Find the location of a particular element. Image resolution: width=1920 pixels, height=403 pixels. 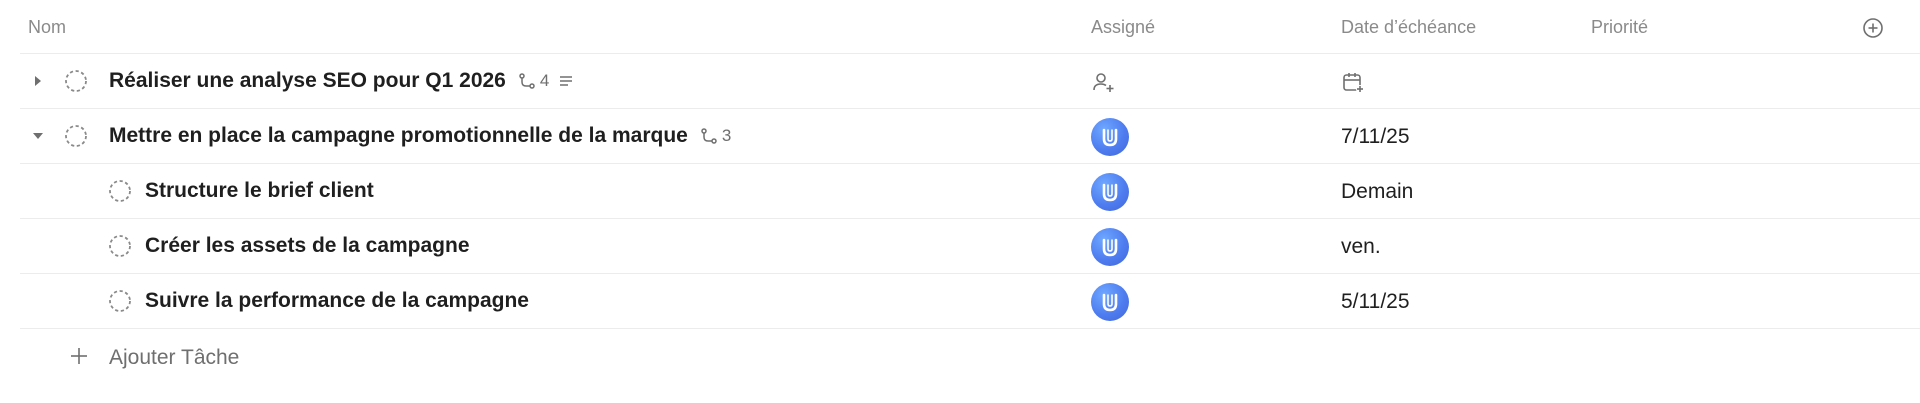

plus-icon is located at coordinates (79, 356).